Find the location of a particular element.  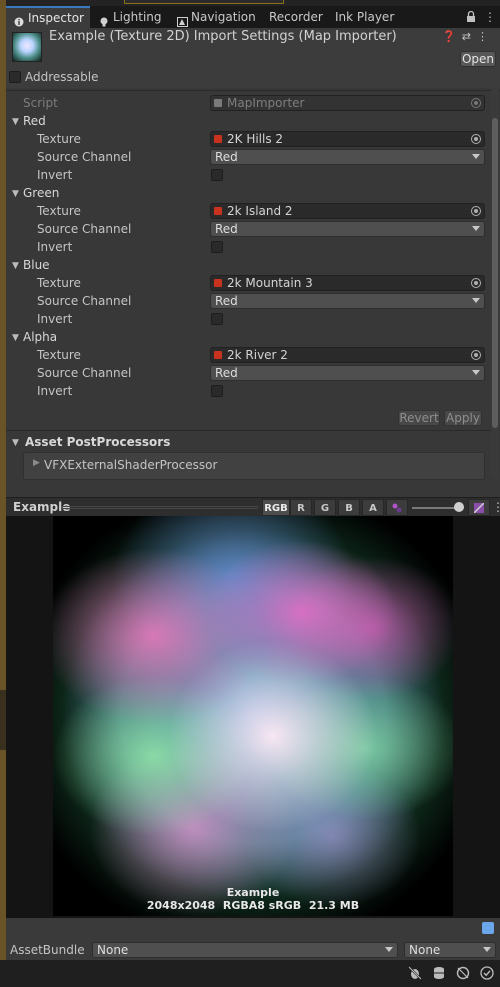

preview-menu-icon: ⋮ is located at coordinates (496, 507).